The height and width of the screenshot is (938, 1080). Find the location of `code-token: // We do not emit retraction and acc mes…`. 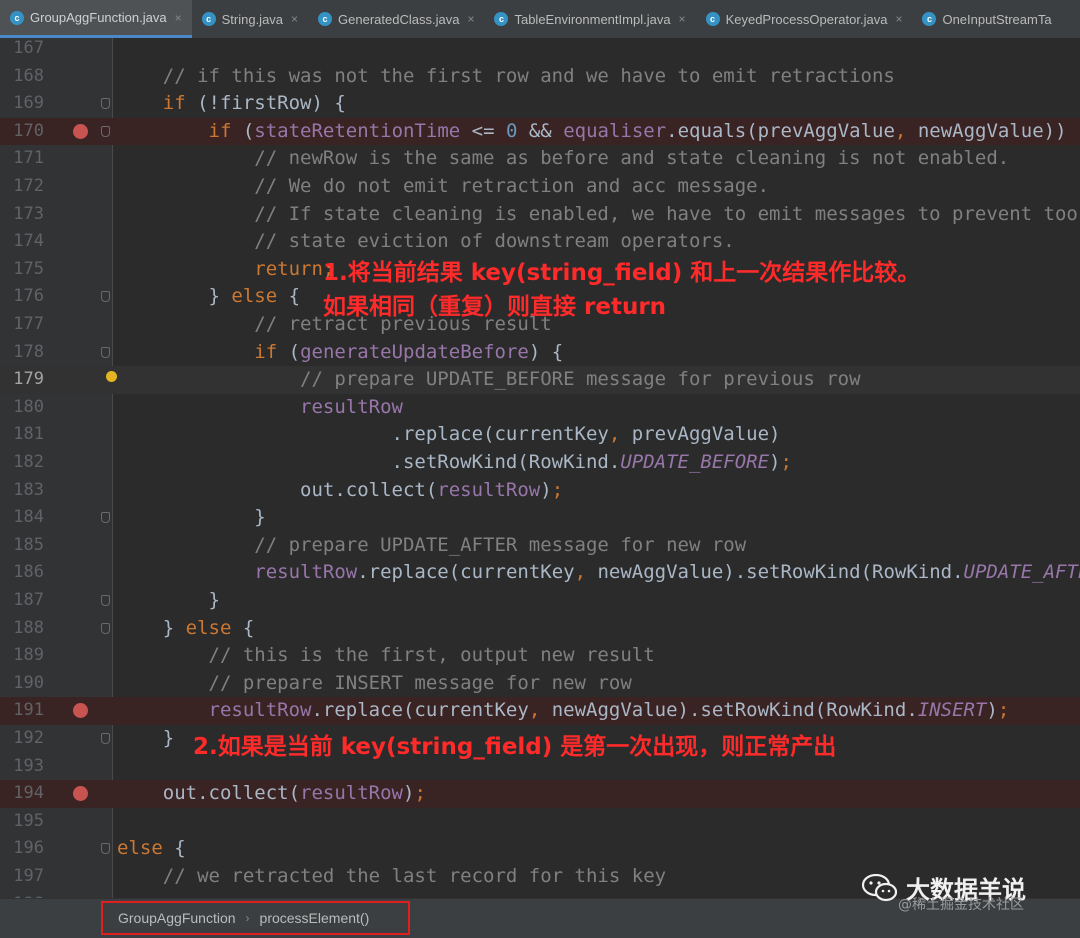

code-token: // We do not emit retraction and acc mes… is located at coordinates (443, 186).